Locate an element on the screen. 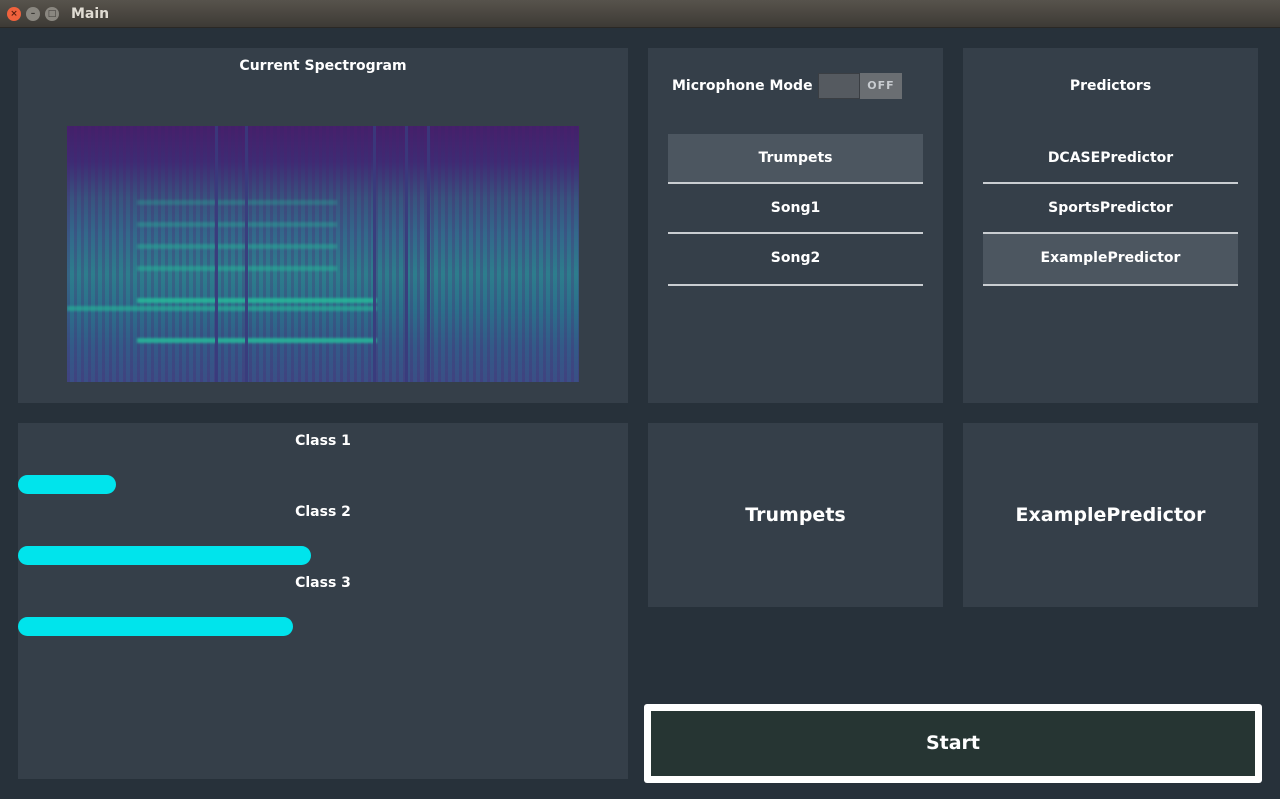  selected-predictor-panel: ExamplePredictor is located at coordinates (1110, 515).